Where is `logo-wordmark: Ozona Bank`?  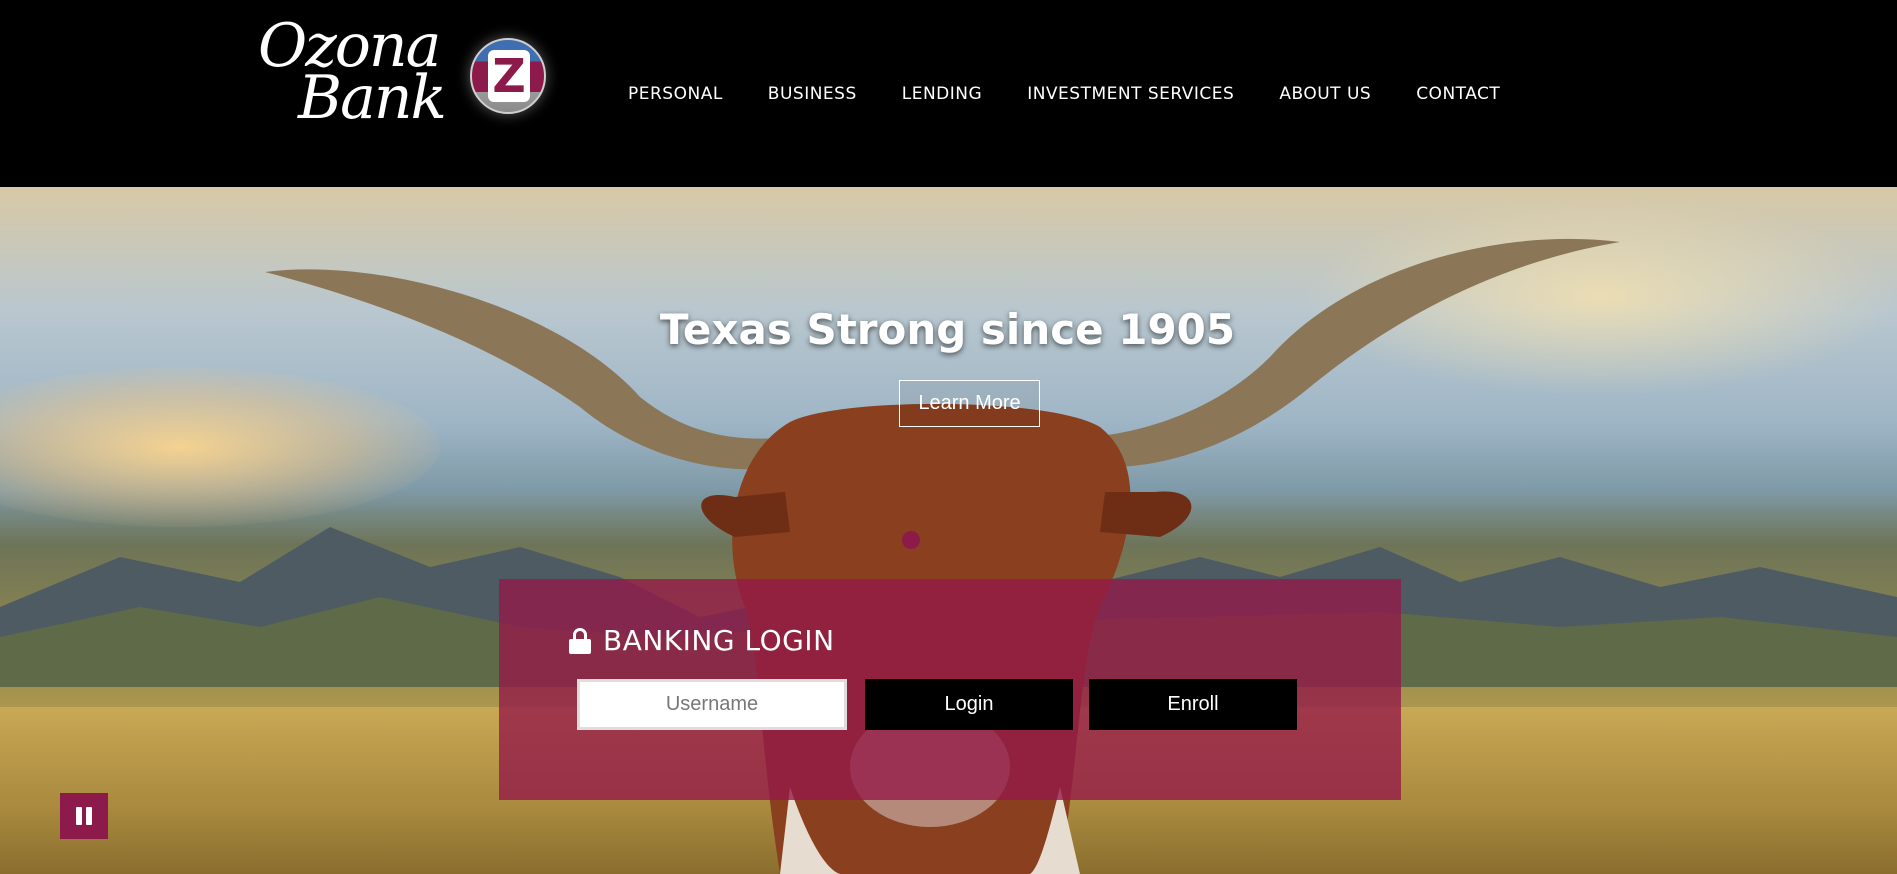
logo-wordmark: Ozona Bank is located at coordinates (352, 72).